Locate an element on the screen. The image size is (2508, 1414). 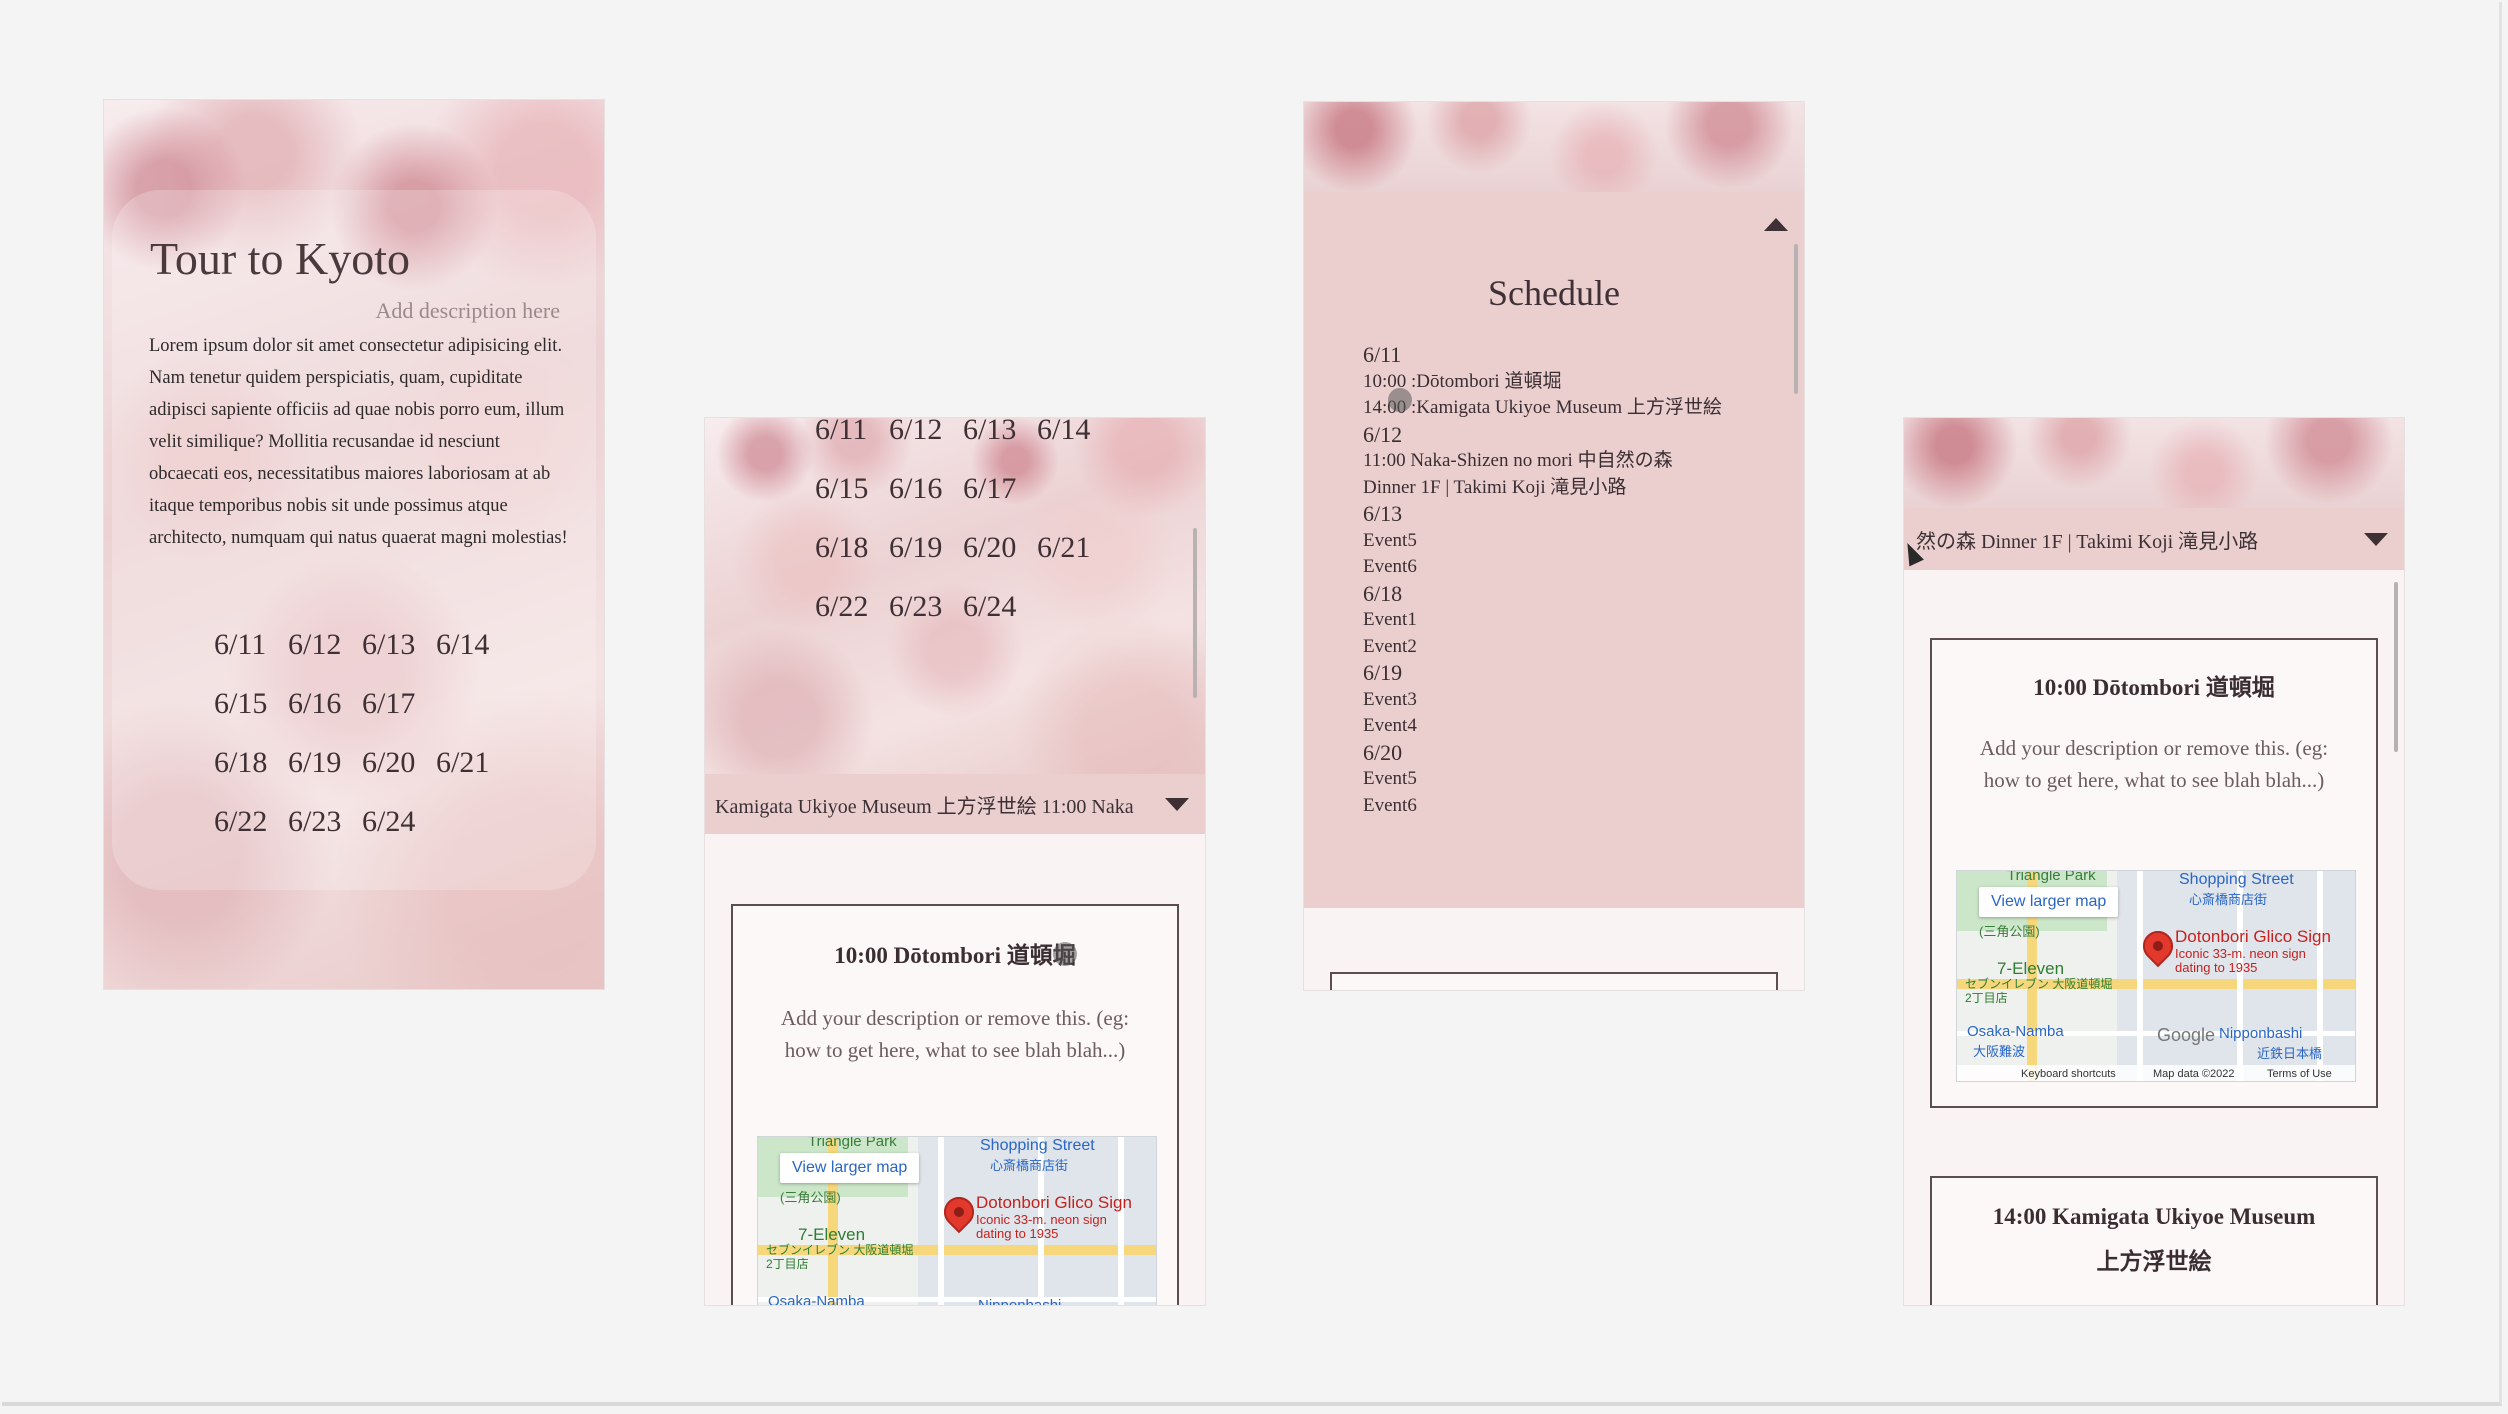
terms-link: Terms of Use is located at coordinates (2299, 1074).